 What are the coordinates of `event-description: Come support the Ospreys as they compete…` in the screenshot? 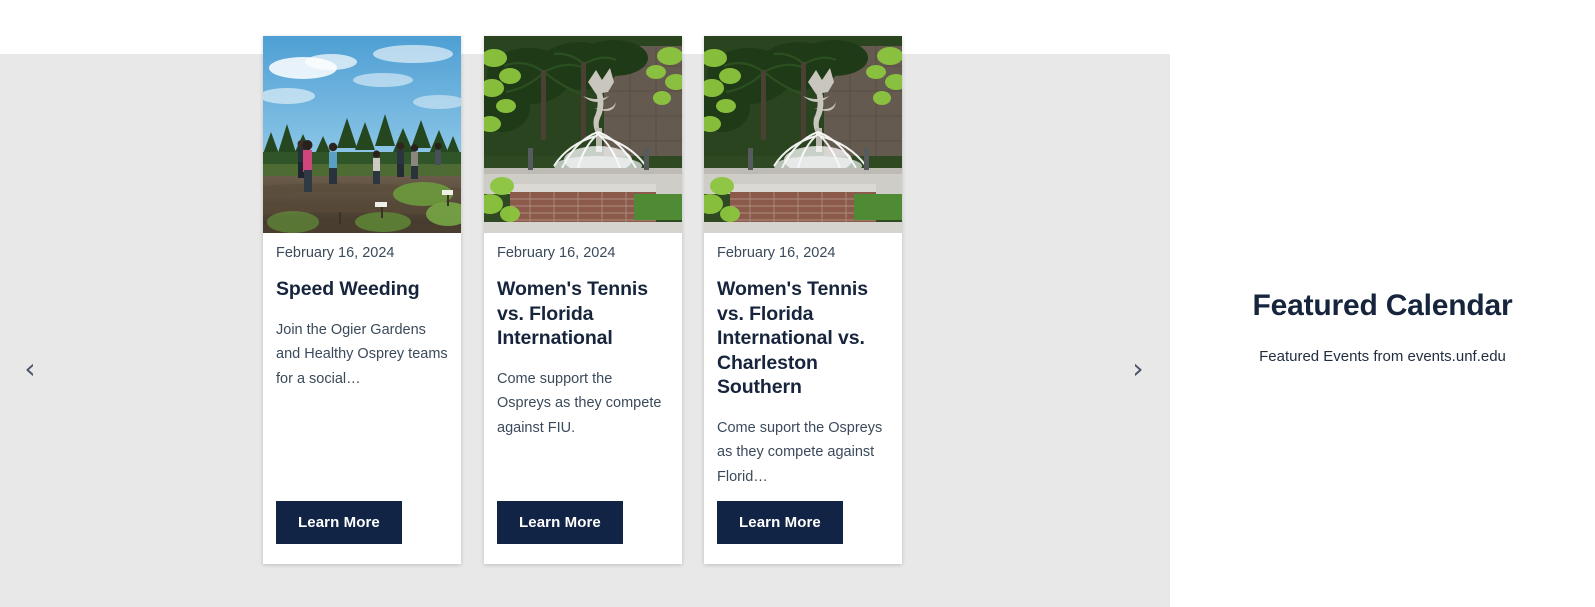 It's located at (579, 403).